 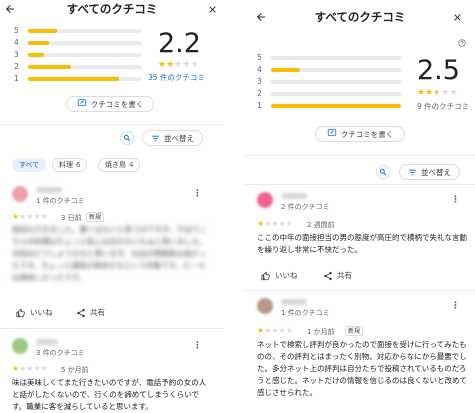 I want to click on distribution-row-1: 1, so click(x=329, y=105).